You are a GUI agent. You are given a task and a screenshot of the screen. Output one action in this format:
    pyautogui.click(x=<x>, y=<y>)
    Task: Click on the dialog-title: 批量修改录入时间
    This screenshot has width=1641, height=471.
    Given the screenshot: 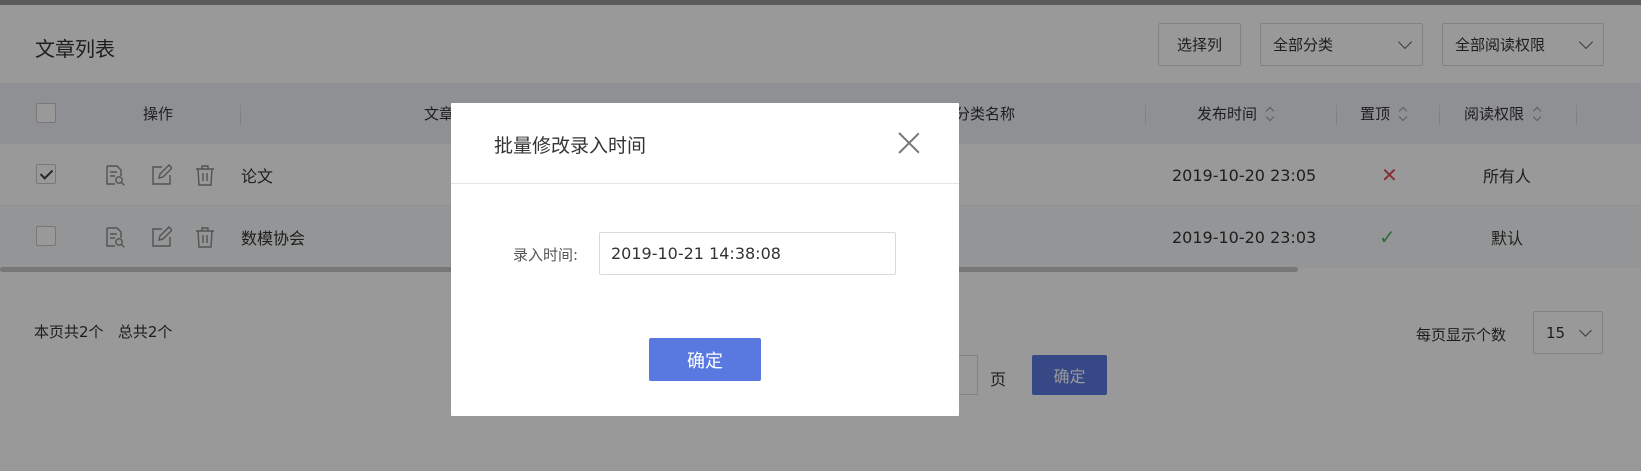 What is the action you would take?
    pyautogui.click(x=570, y=146)
    